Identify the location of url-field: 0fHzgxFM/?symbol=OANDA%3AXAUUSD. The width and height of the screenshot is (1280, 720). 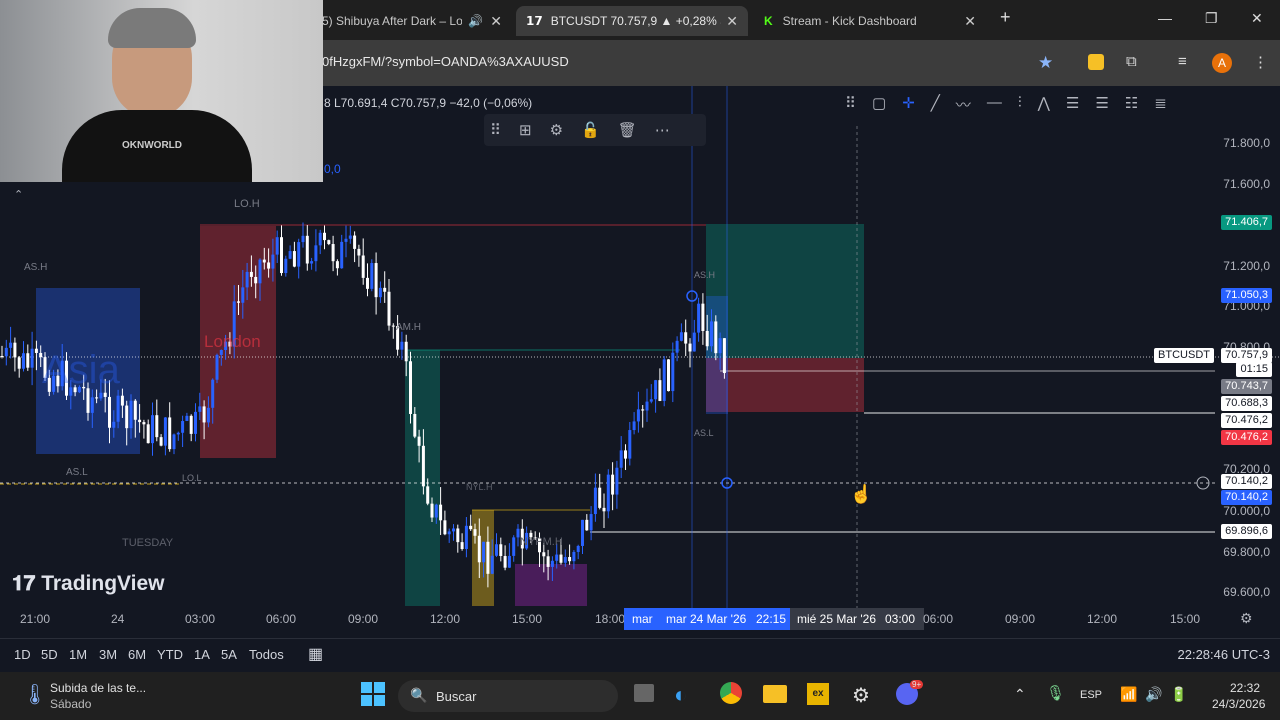
(445, 61).